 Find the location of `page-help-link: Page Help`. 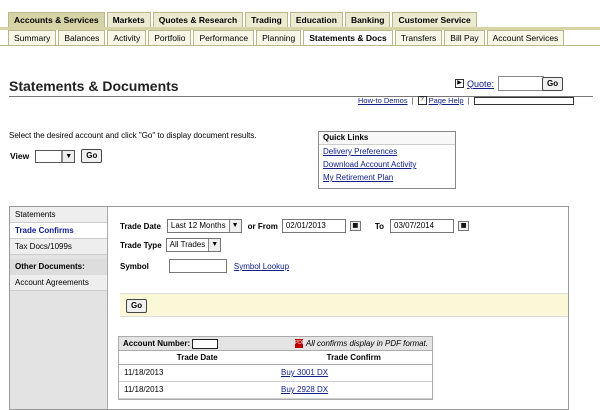

page-help-link: Page Help is located at coordinates (446, 100).